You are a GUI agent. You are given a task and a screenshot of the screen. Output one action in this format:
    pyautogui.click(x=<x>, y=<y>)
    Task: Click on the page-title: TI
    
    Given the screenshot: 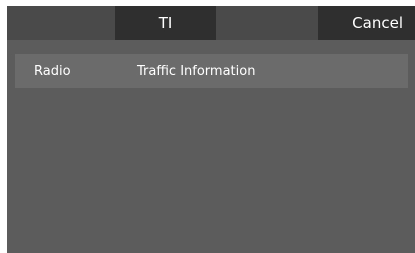 What is the action you would take?
    pyautogui.click(x=165, y=23)
    